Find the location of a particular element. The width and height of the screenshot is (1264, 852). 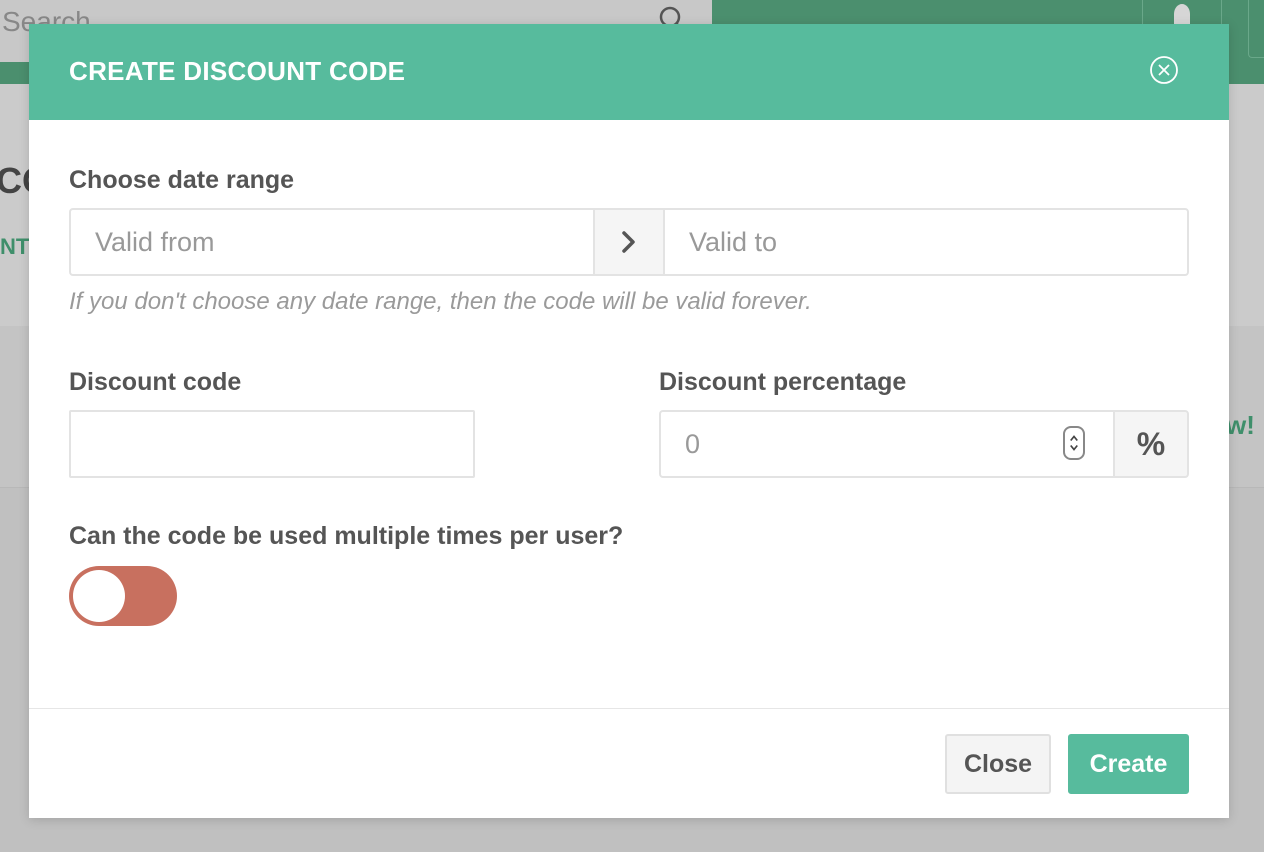

modal-title: CREATE DISCOUNT CODE is located at coordinates (237, 71).